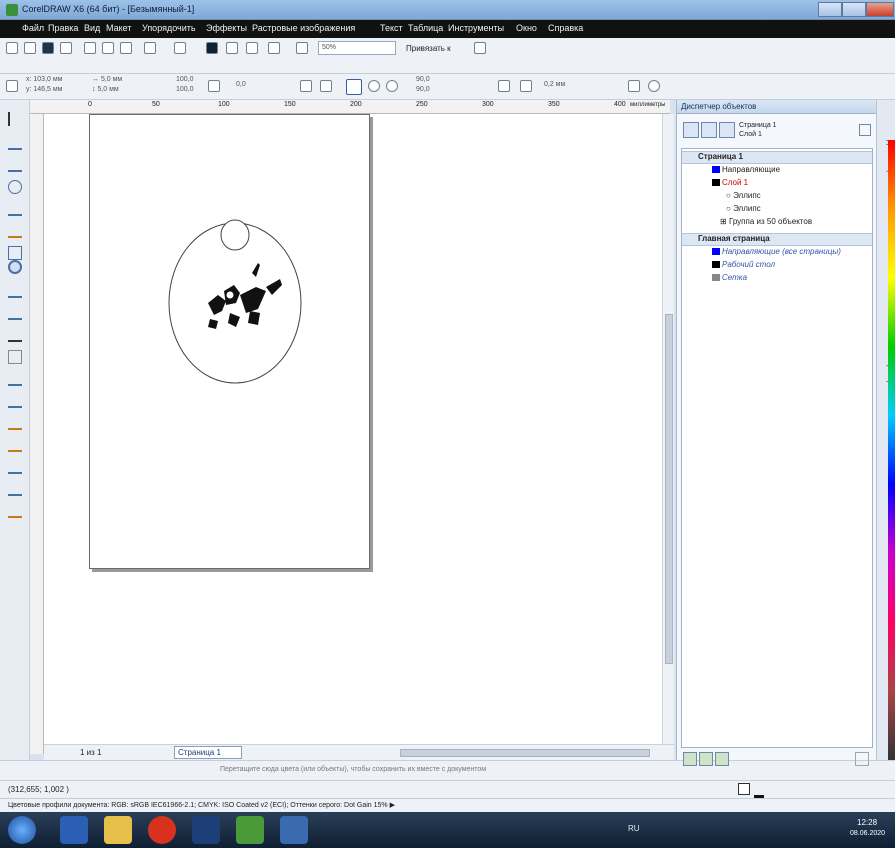 The height and width of the screenshot is (848, 895). Describe the element at coordinates (241, 84) in the screenshot. I see `rotation-field: 0,0` at that location.